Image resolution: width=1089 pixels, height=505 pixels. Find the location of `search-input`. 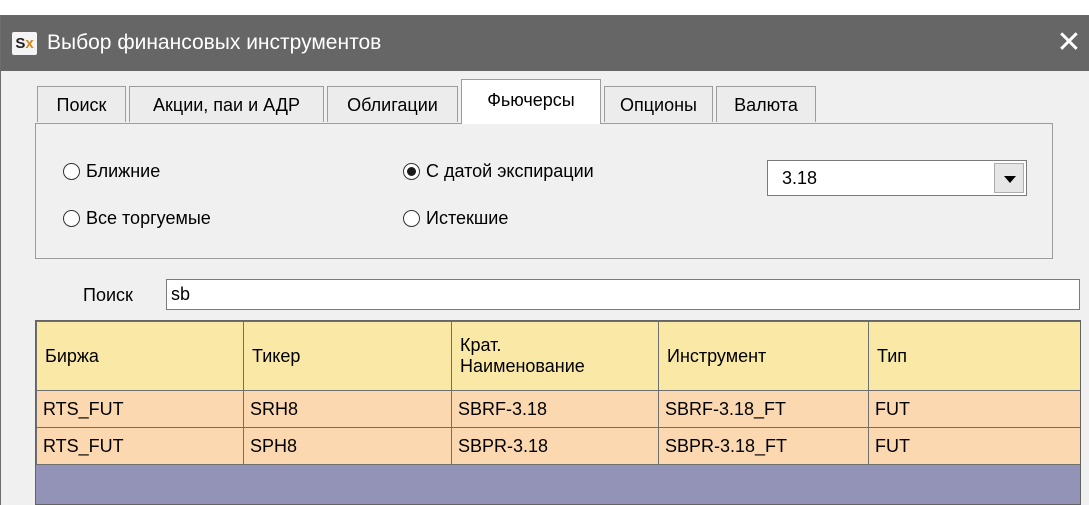

search-input is located at coordinates (623, 294).